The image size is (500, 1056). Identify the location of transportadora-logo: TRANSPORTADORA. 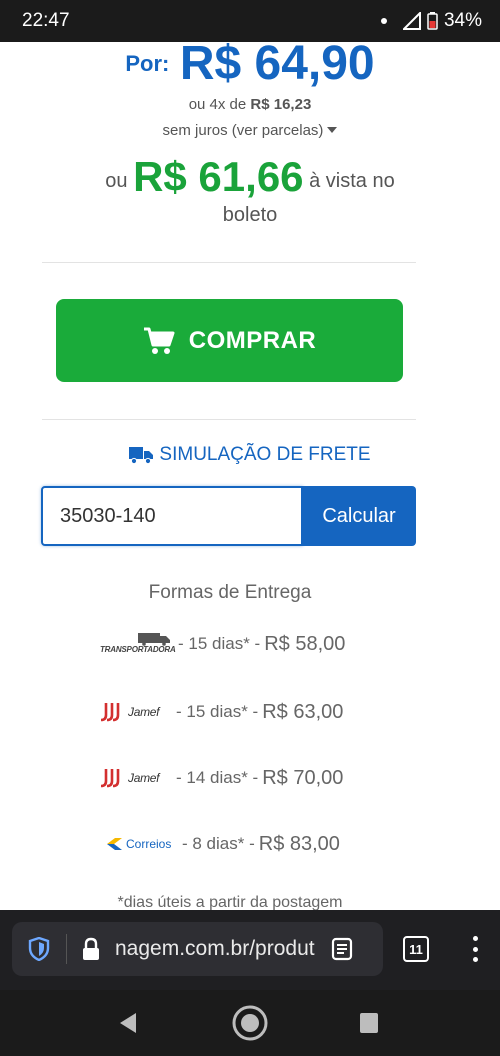
(138, 644).